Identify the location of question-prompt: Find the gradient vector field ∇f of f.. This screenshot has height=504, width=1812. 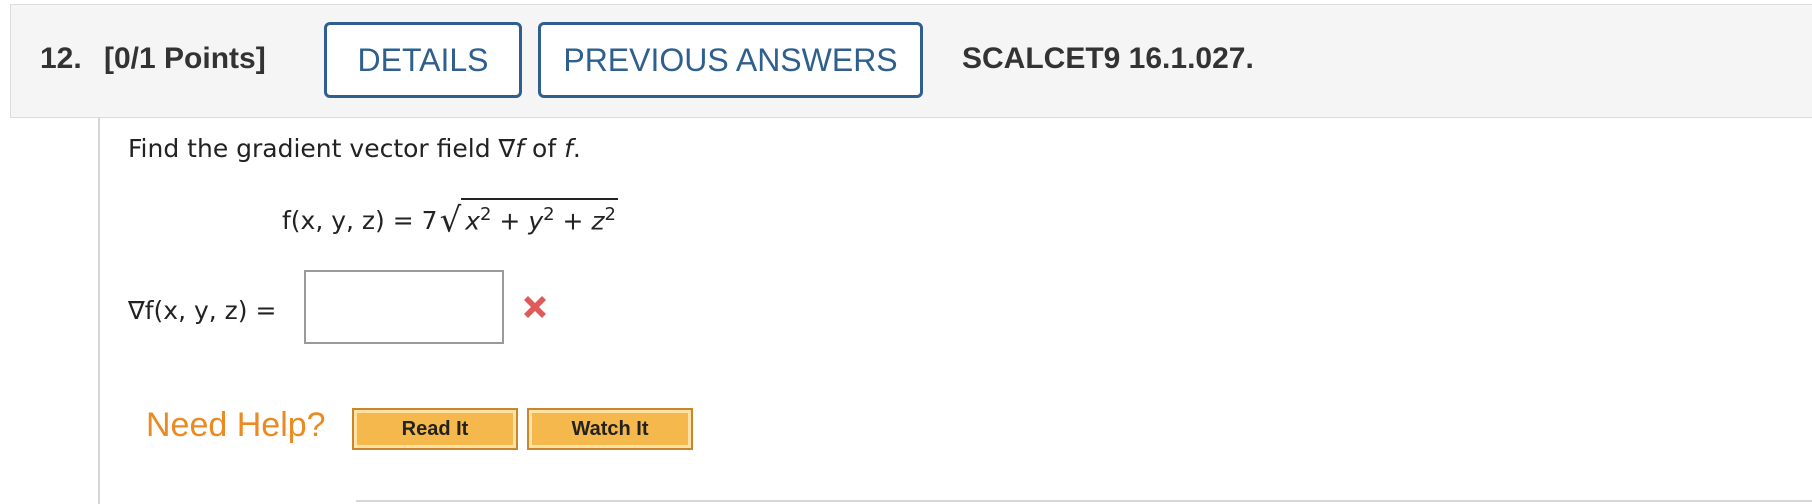
(354, 148).